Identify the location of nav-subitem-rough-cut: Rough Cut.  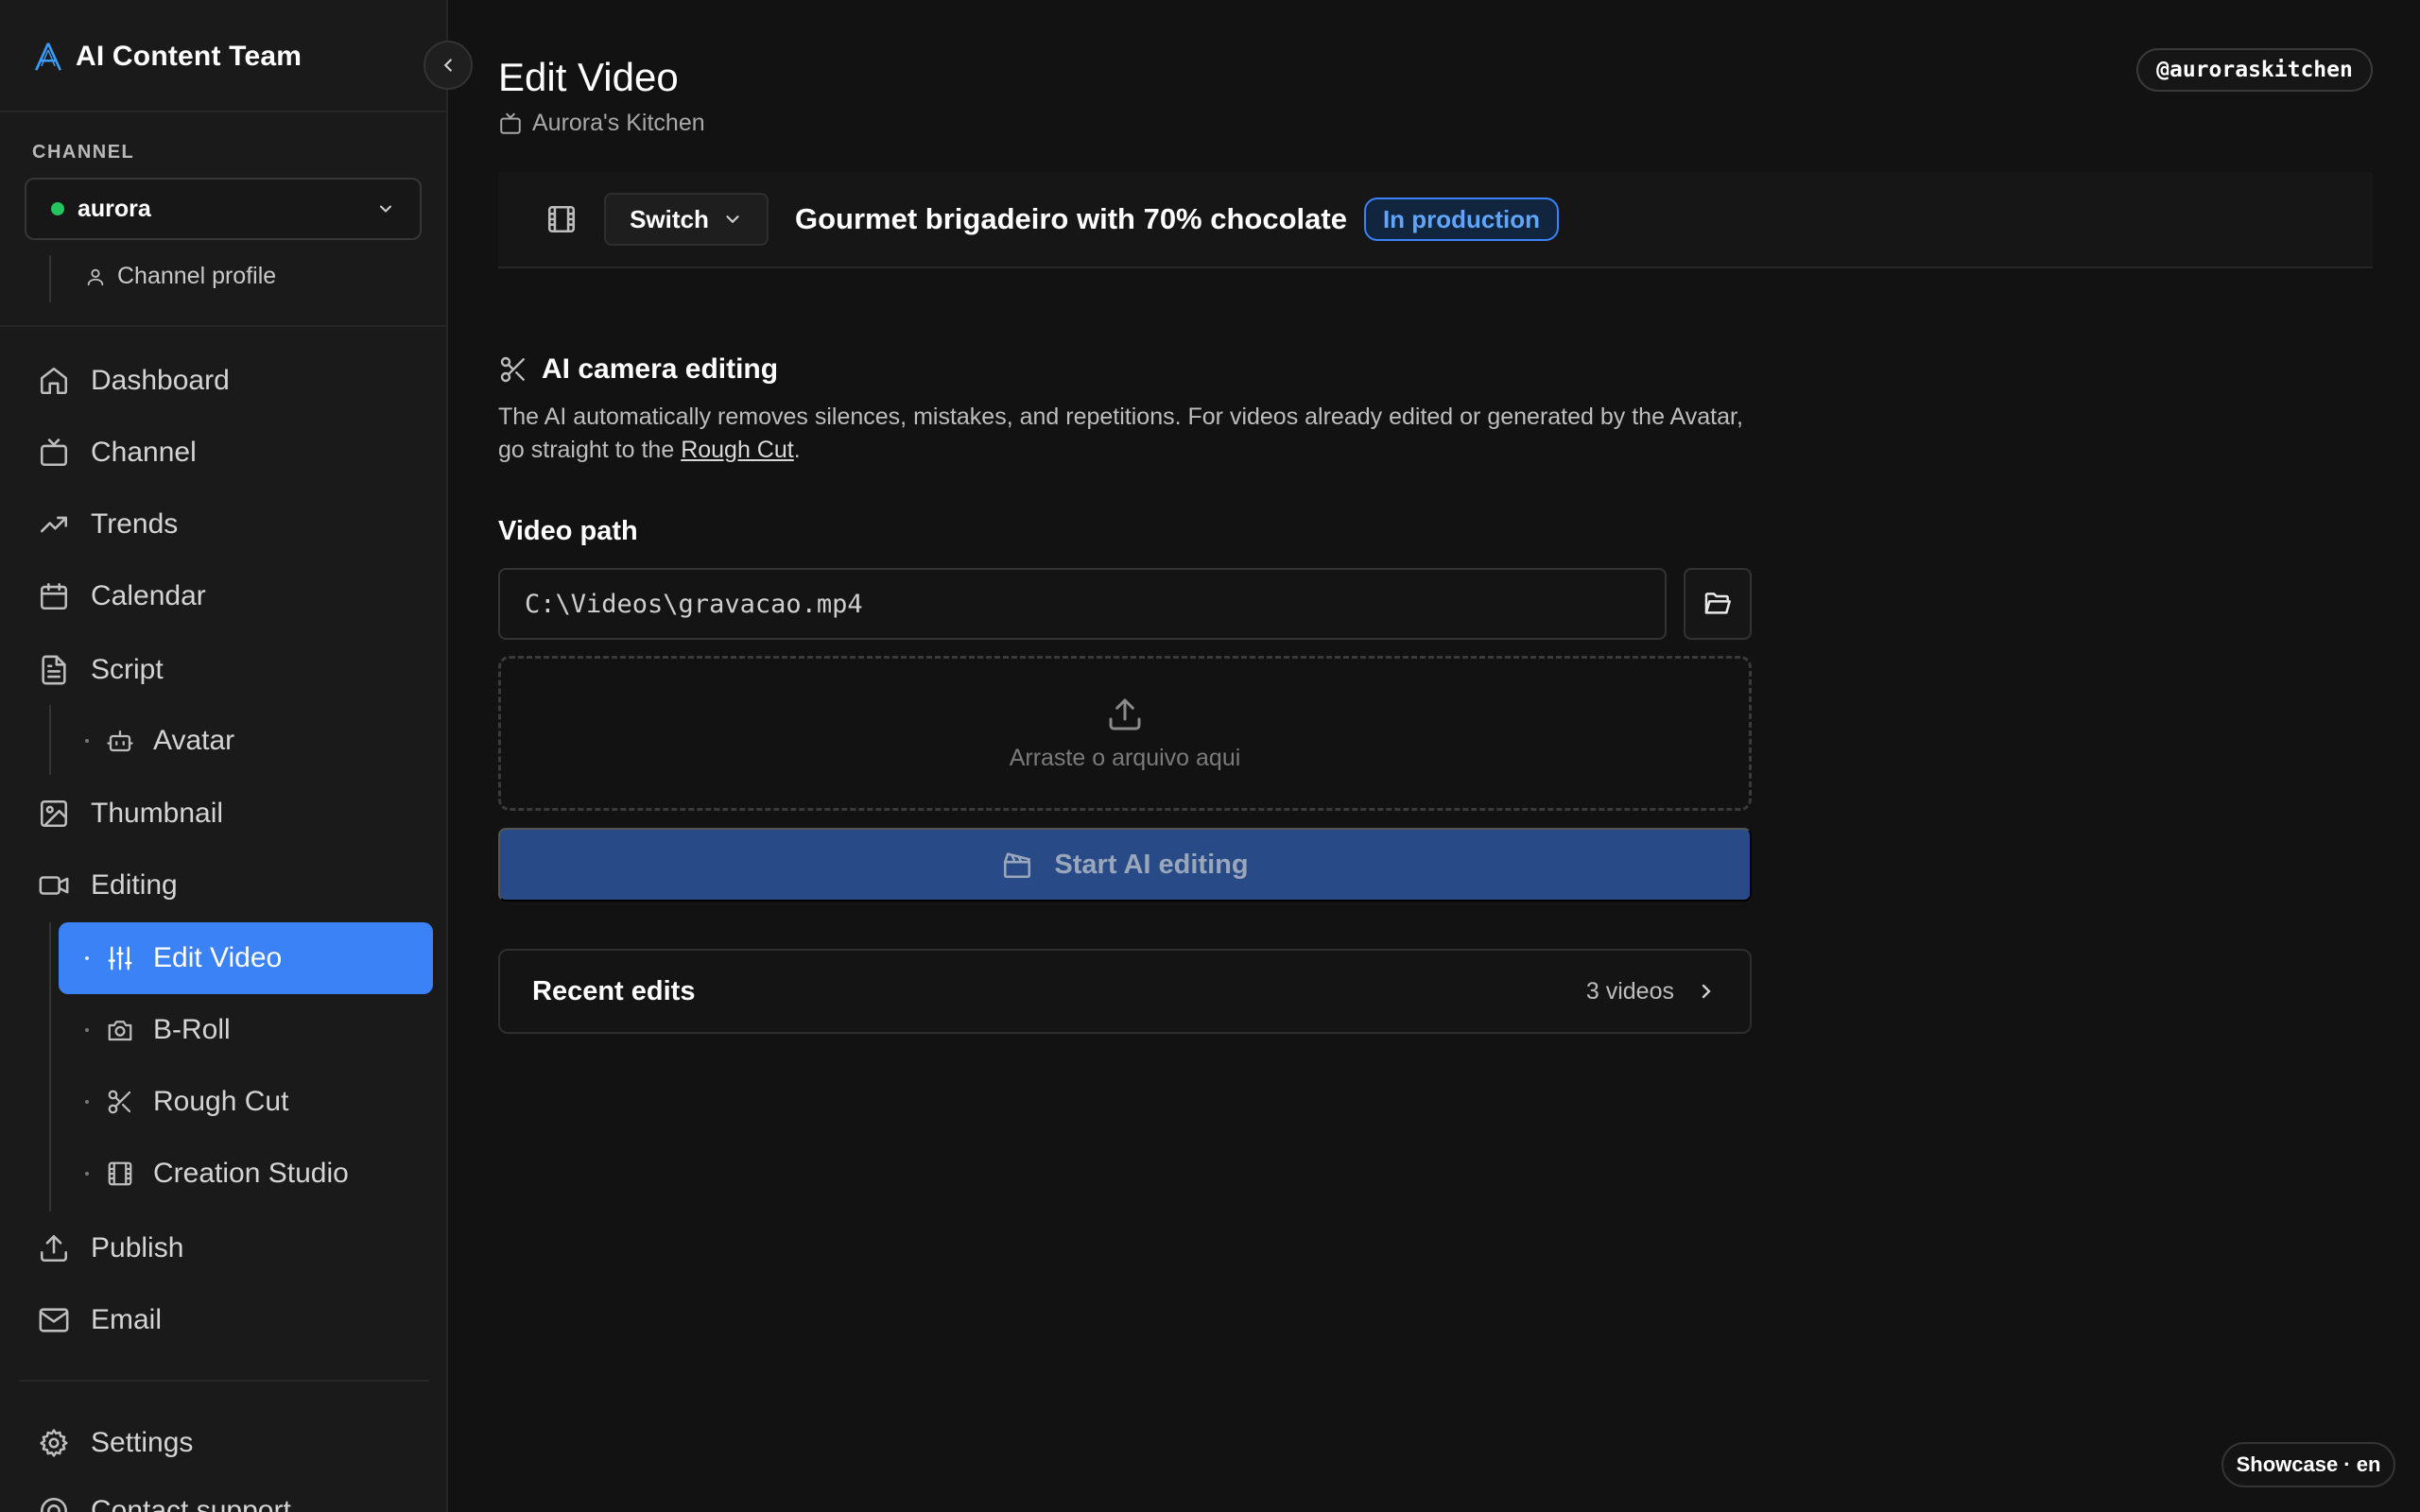
(246, 1102).